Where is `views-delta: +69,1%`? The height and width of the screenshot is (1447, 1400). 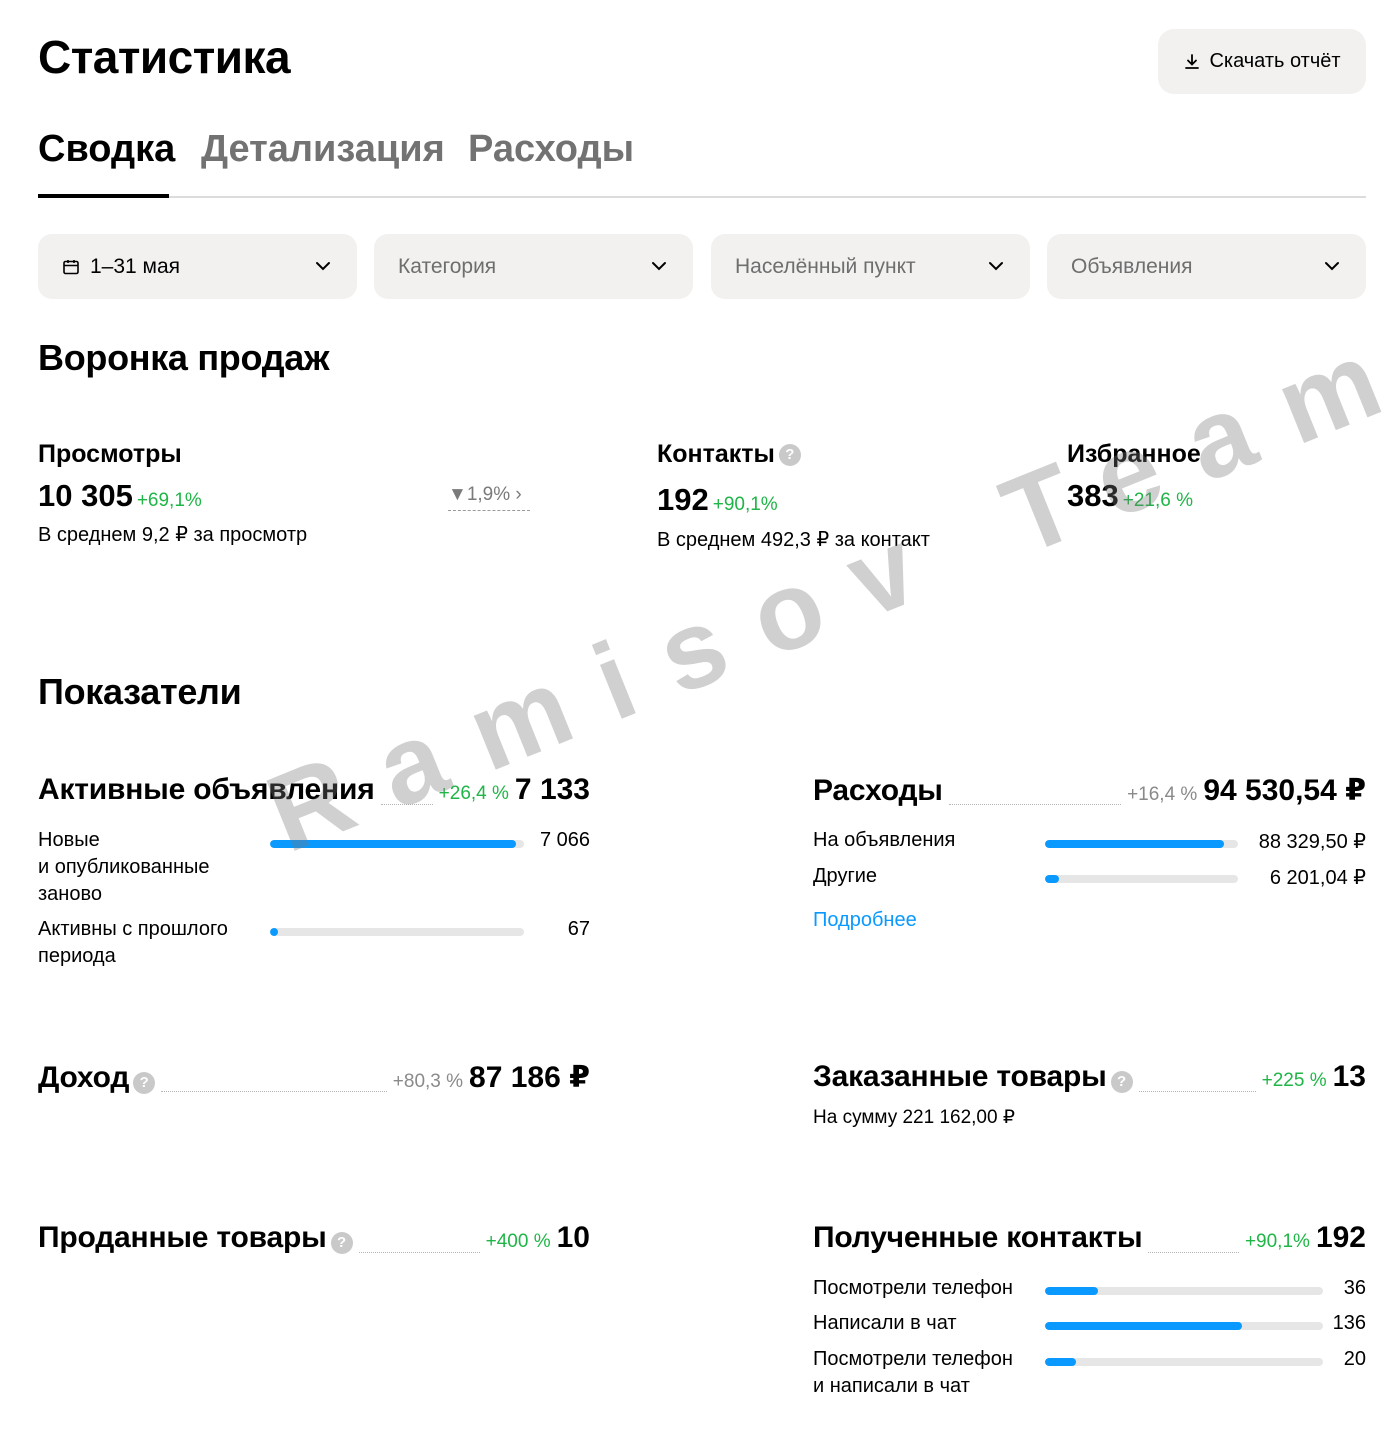
views-delta: +69,1% is located at coordinates (169, 500).